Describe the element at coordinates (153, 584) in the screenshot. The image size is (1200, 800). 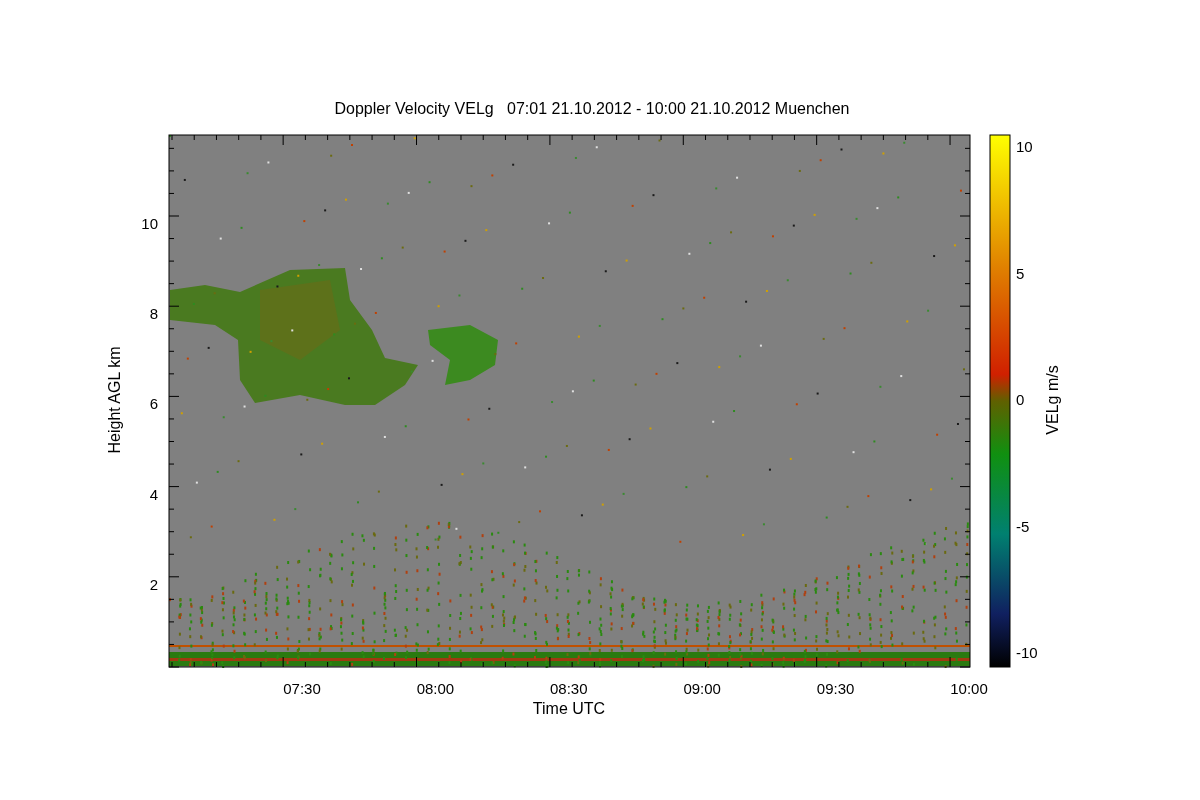
I see `y-tick-label: 2` at that location.